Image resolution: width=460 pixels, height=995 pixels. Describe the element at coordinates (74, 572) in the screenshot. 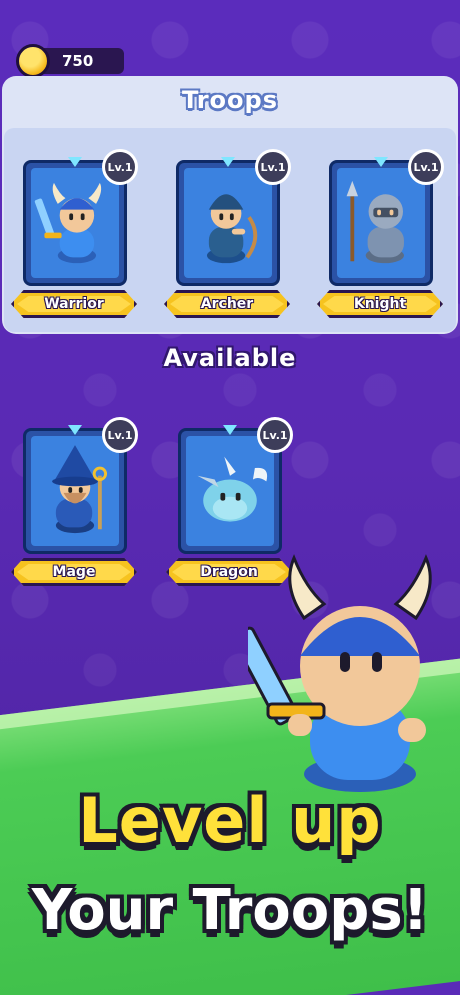

I see `troop-label-mage: Mage` at that location.